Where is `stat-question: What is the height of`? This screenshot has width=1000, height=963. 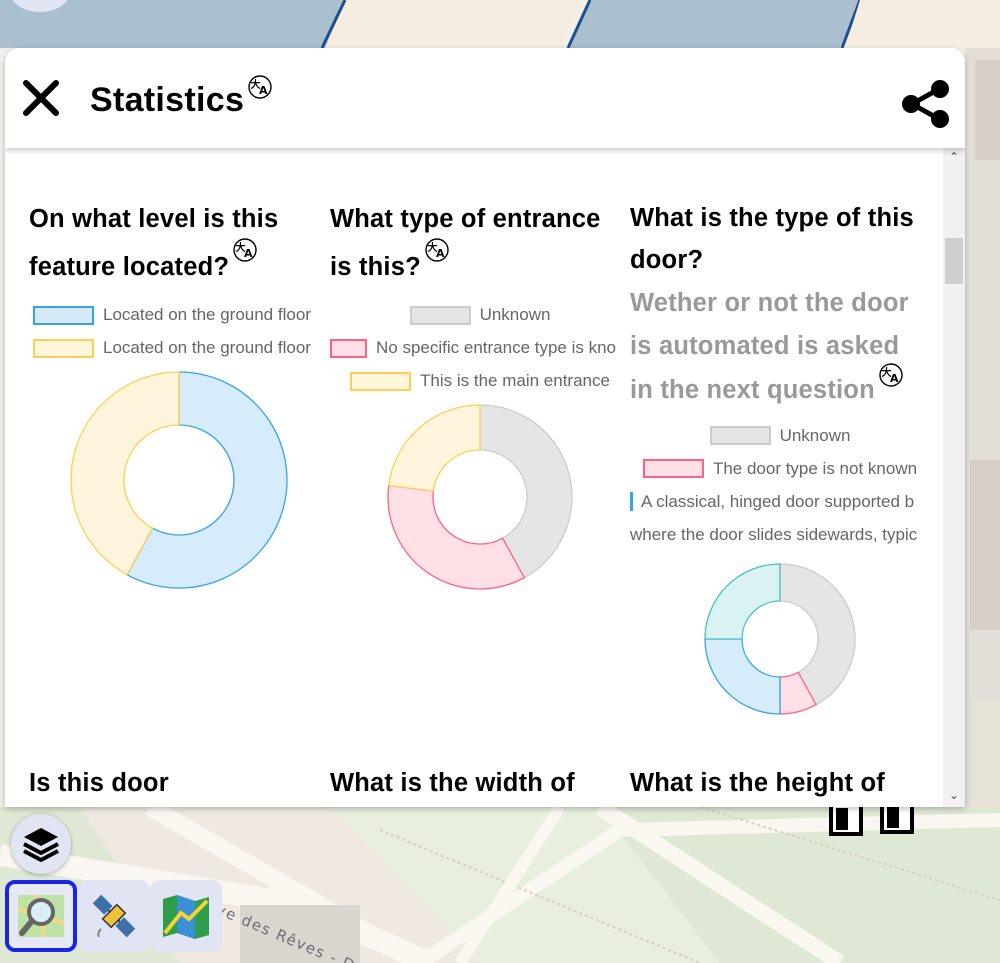
stat-question: What is the height of is located at coordinates (780, 783).